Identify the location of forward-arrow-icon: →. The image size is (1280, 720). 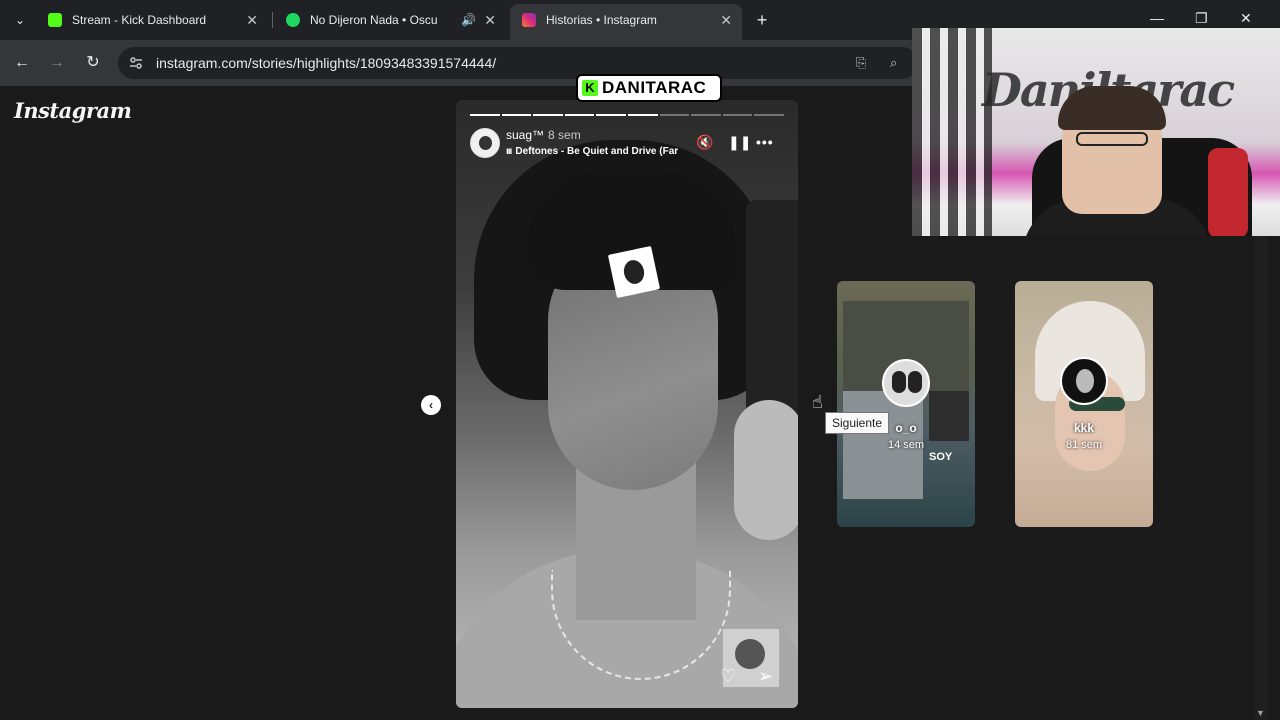
(57, 63).